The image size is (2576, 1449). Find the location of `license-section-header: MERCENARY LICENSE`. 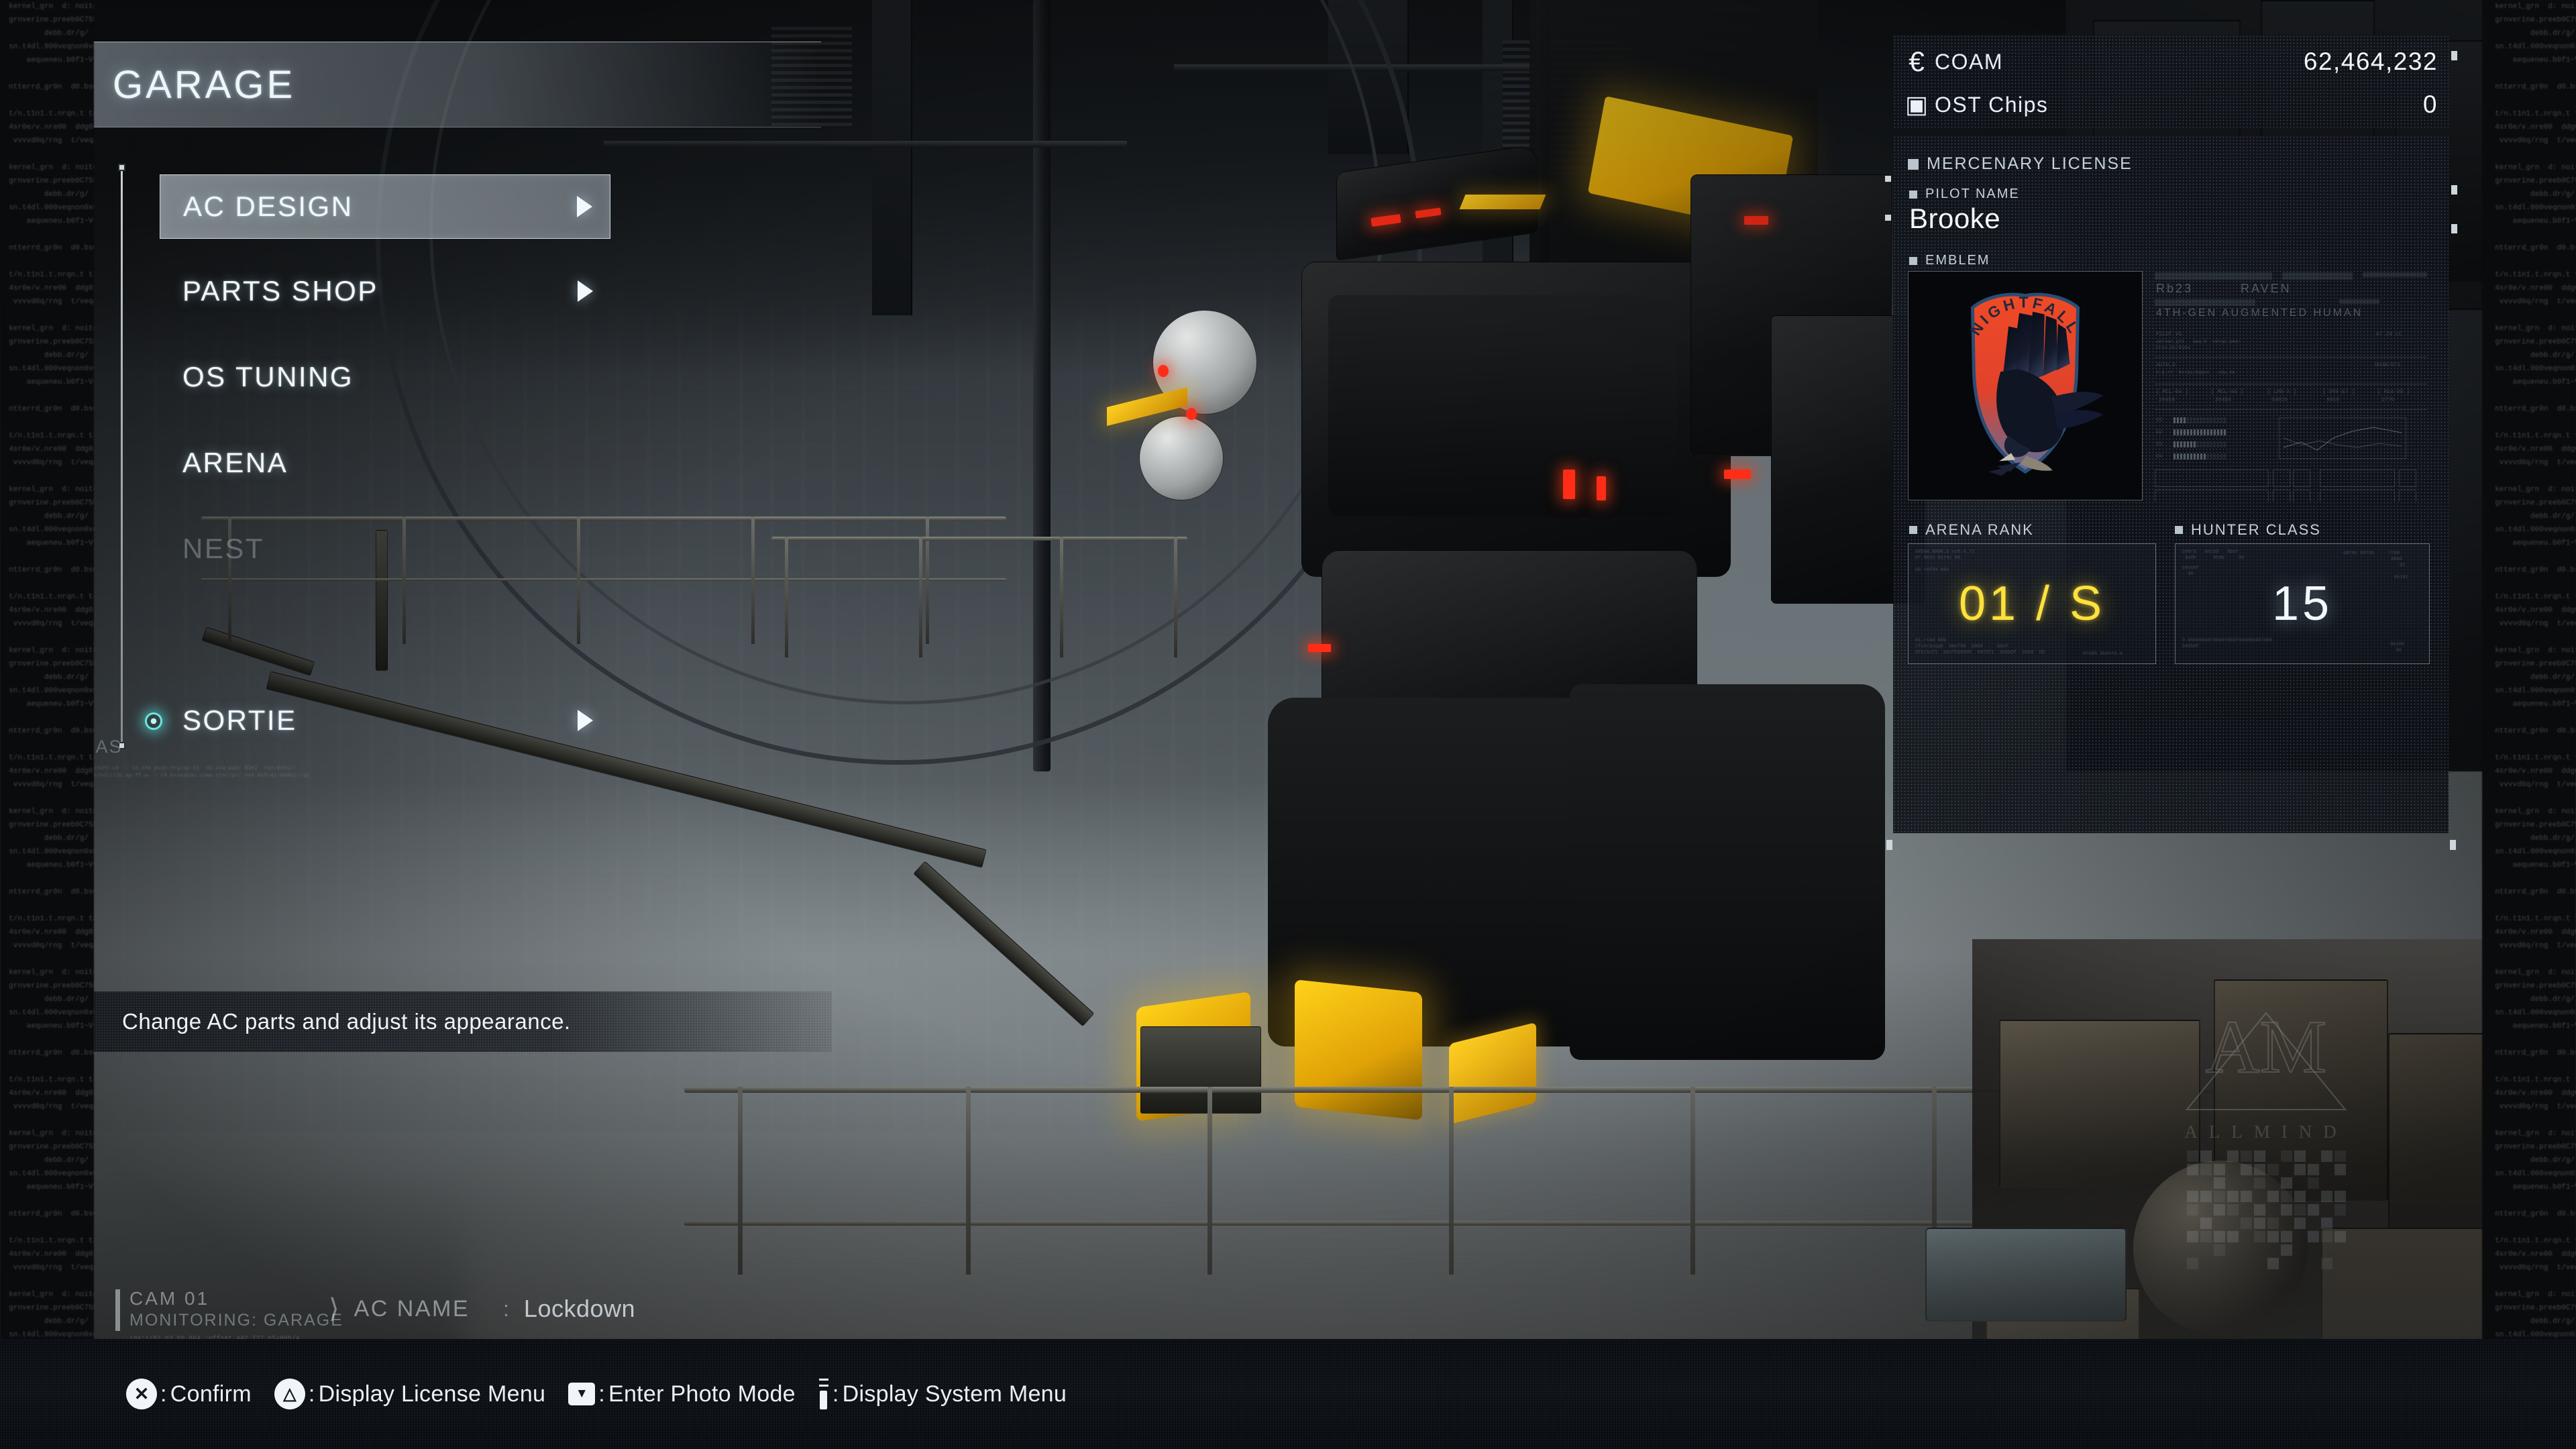

license-section-header: MERCENARY LICENSE is located at coordinates (2020, 164).